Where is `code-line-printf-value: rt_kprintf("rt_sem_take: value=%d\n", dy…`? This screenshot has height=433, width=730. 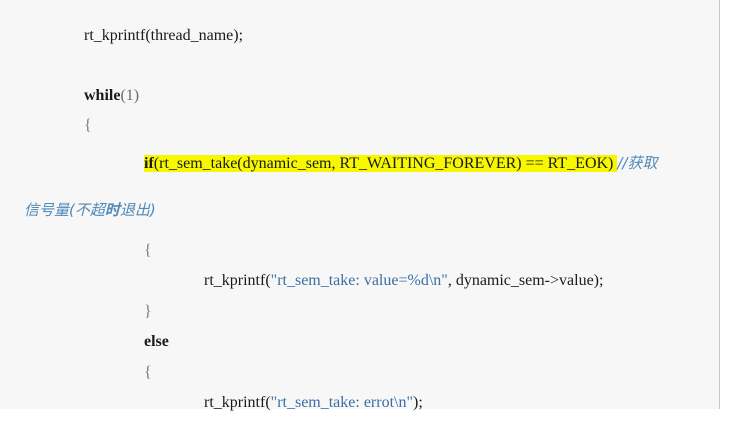
code-line-printf-value: rt_kprintf("rt_sem_take: value=%d\n", dy… is located at coordinates (395, 281).